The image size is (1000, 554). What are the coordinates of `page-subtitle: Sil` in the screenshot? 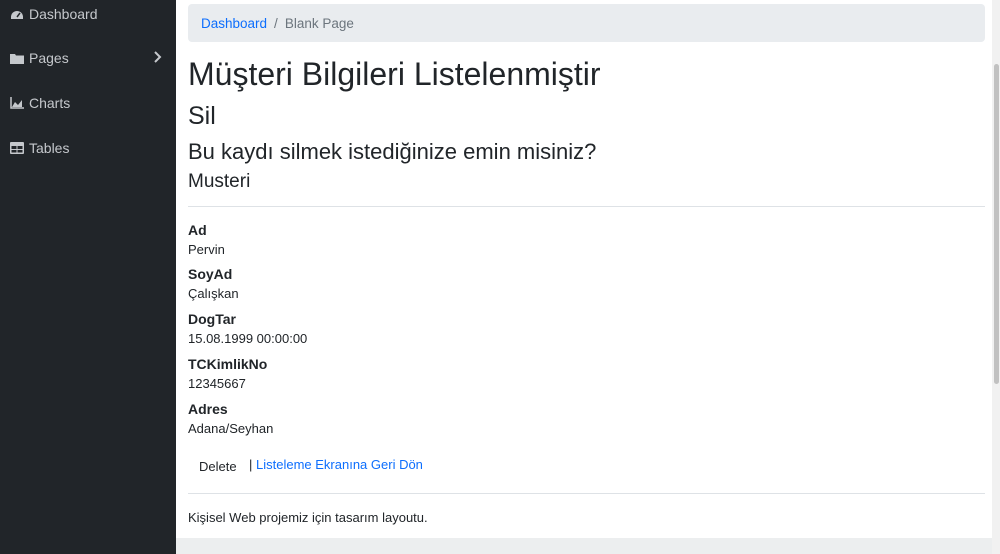 It's located at (202, 116).